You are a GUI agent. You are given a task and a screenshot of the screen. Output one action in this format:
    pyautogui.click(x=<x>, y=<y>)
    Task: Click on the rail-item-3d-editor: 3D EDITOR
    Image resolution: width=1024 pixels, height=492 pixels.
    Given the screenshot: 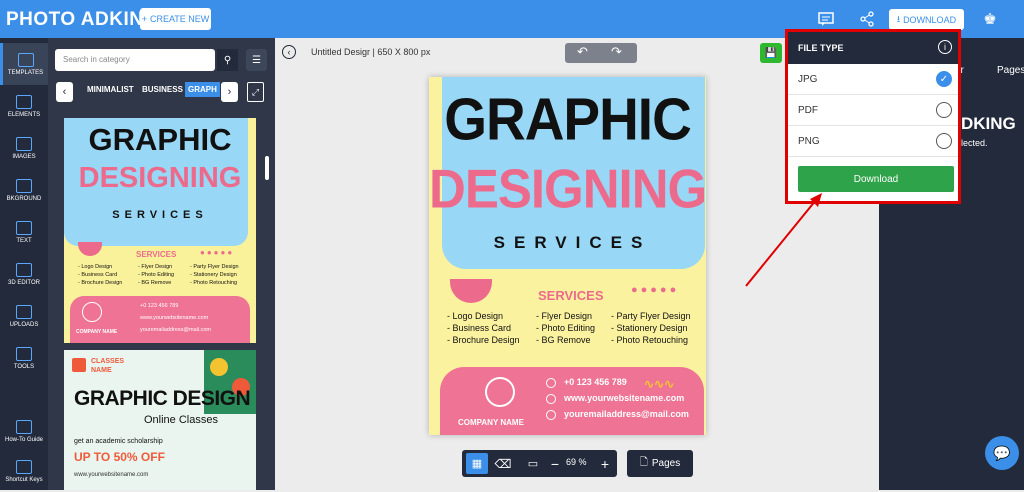 What is the action you would take?
    pyautogui.click(x=24, y=274)
    